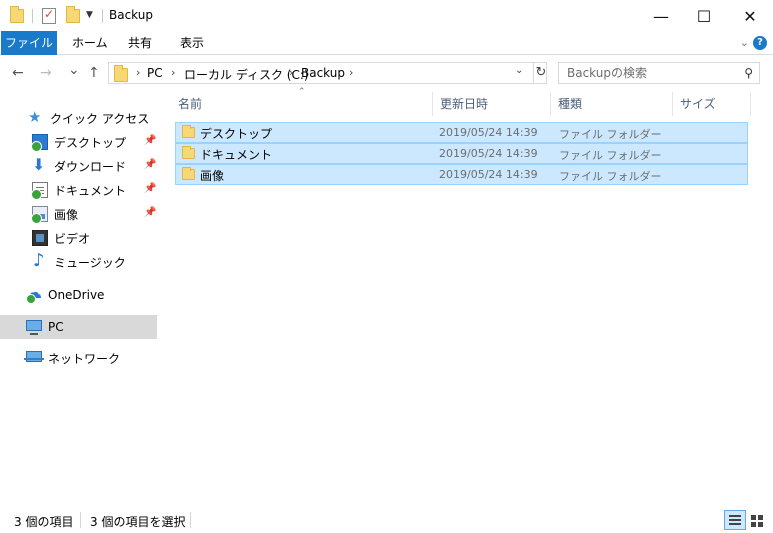  I want to click on status-selected-count: 3 個の項目を選択, so click(138, 522).